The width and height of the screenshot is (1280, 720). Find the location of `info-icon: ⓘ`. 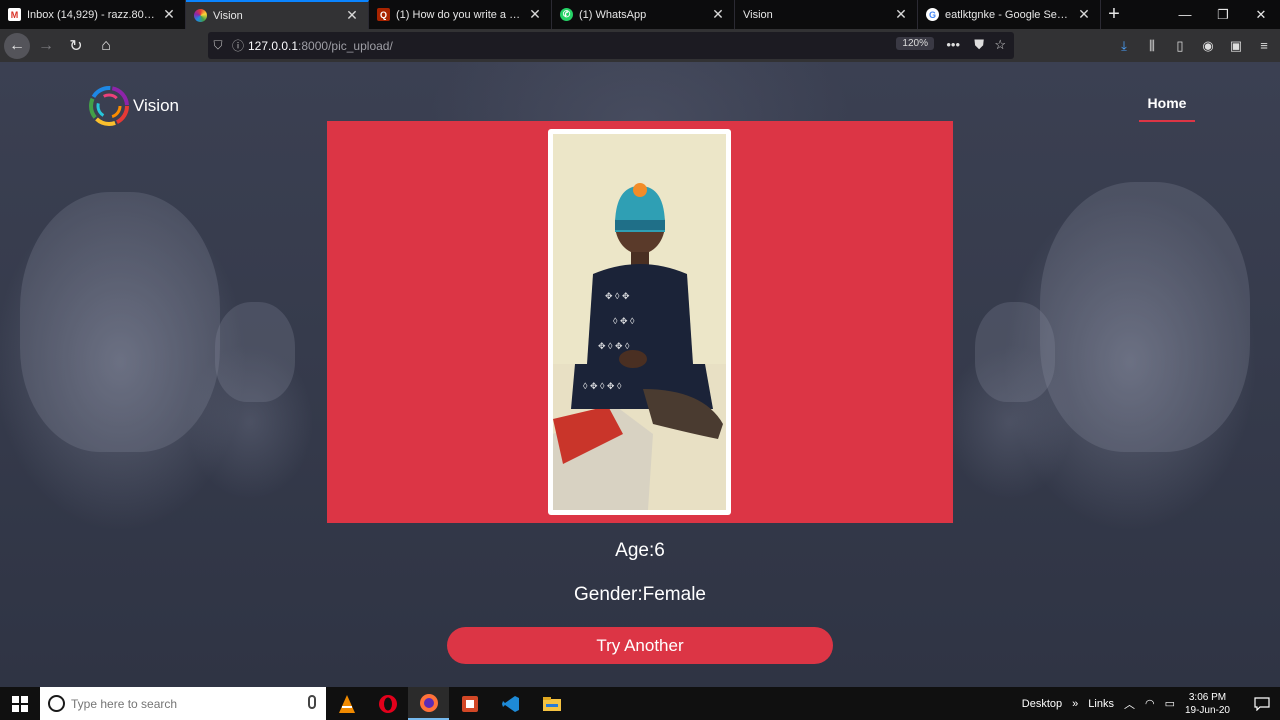

info-icon: ⓘ is located at coordinates (238, 45).